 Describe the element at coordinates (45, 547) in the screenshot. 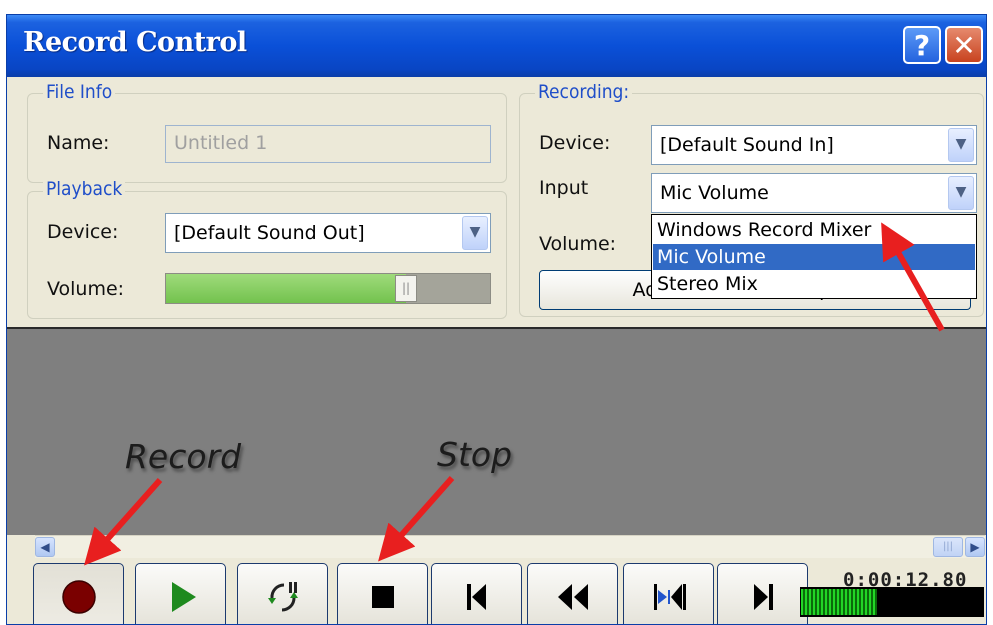

I see `scroll-left-icon: ◀` at that location.